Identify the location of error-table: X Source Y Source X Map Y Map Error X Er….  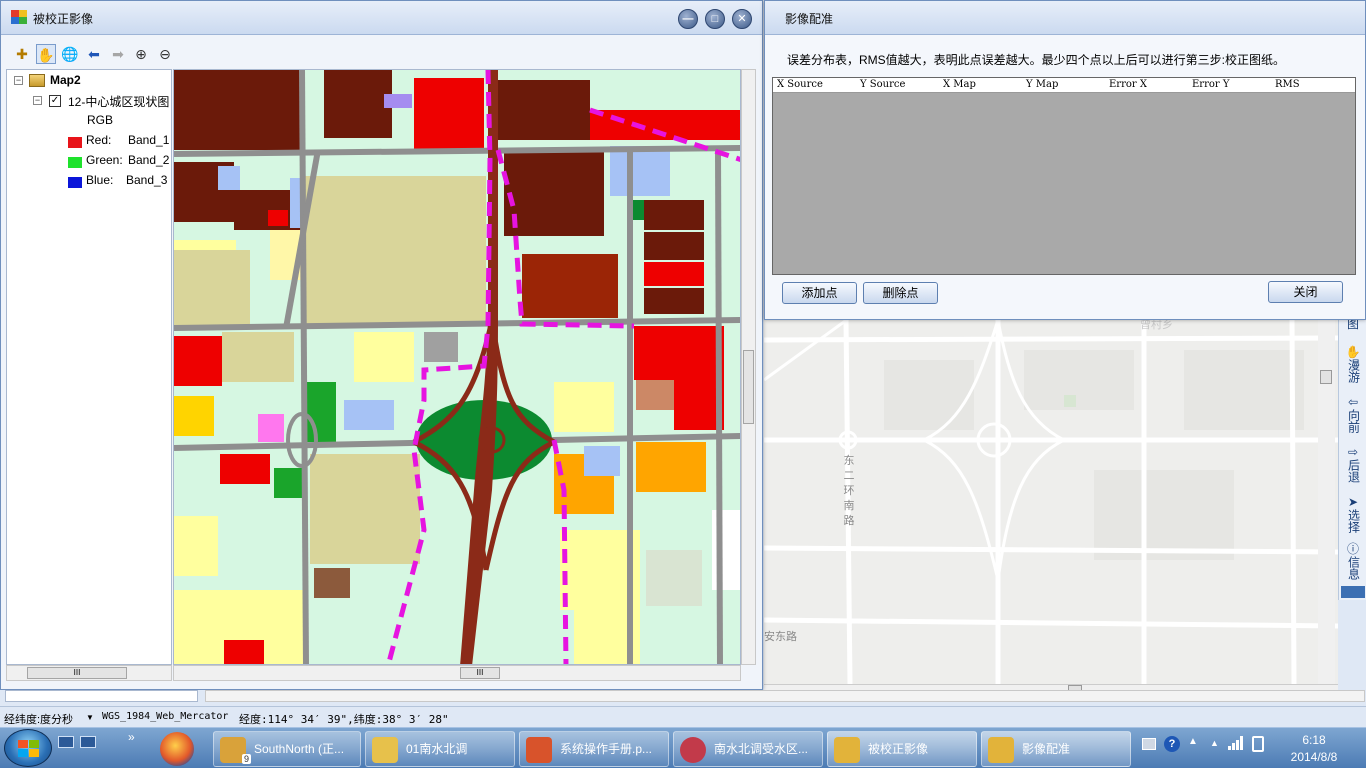
(1064, 176).